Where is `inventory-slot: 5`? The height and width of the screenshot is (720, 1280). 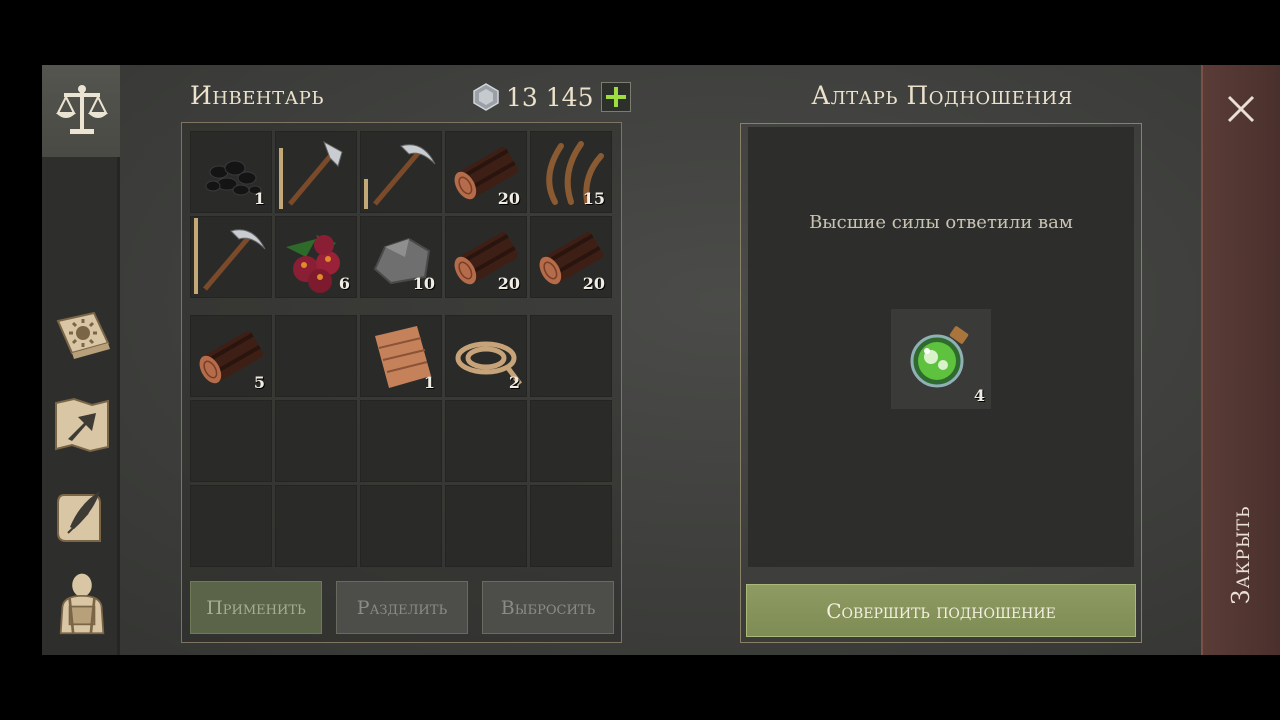 inventory-slot: 5 is located at coordinates (231, 356).